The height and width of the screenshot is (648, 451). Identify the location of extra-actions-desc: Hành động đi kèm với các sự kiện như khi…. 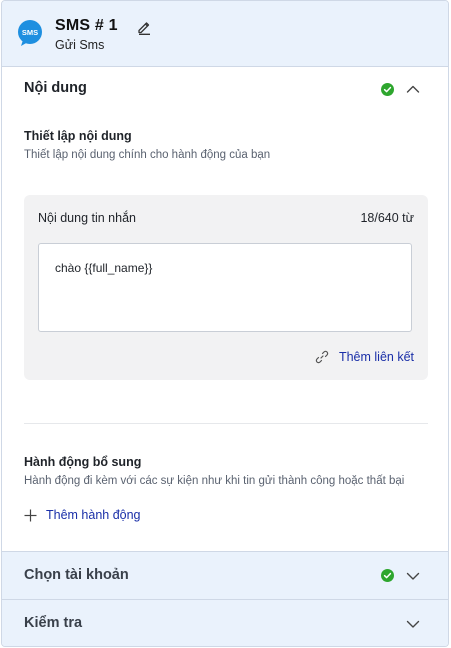
(214, 481).